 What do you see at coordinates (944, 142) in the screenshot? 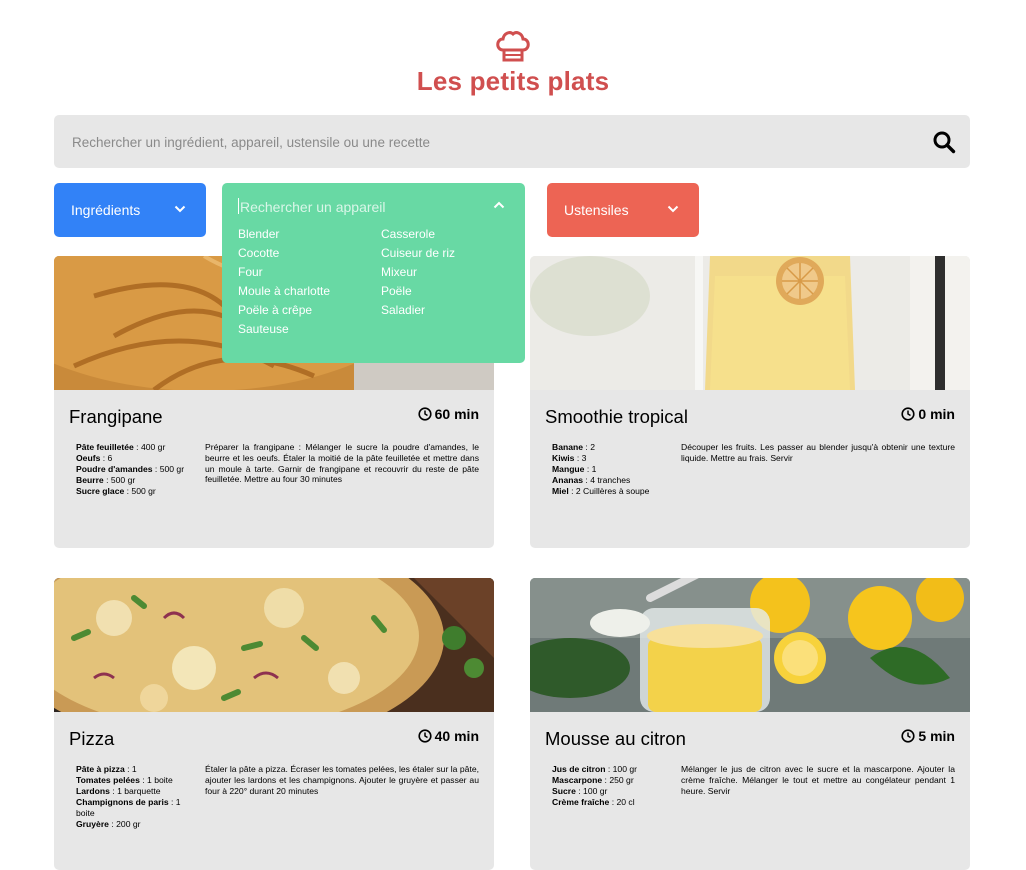
I see `search-icon` at bounding box center [944, 142].